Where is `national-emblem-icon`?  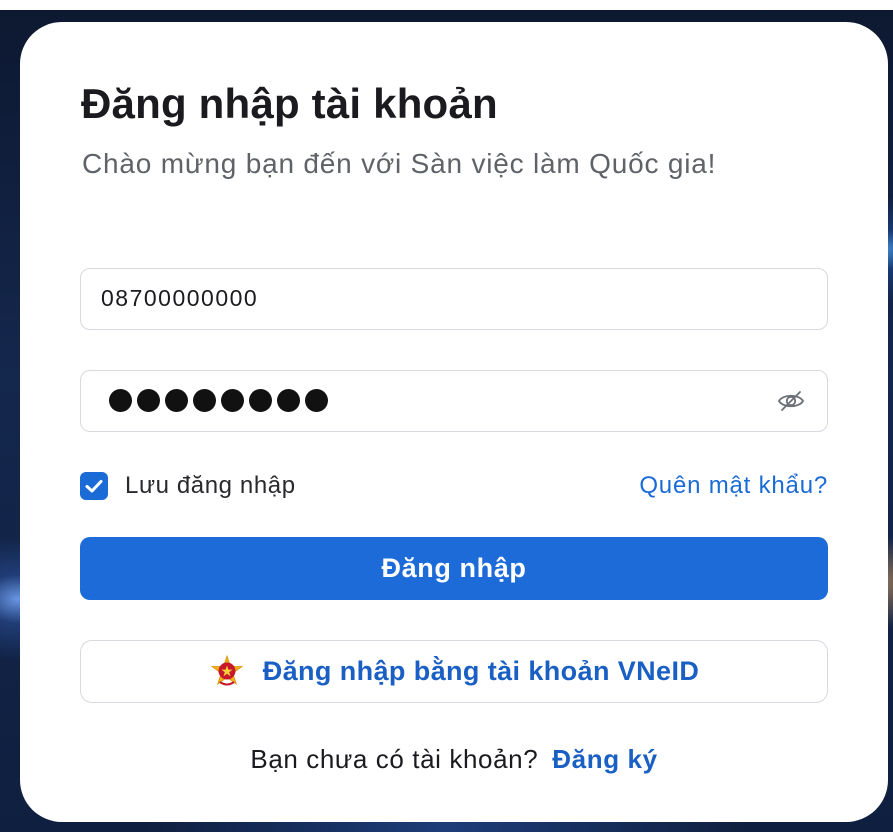 national-emblem-icon is located at coordinates (226, 669).